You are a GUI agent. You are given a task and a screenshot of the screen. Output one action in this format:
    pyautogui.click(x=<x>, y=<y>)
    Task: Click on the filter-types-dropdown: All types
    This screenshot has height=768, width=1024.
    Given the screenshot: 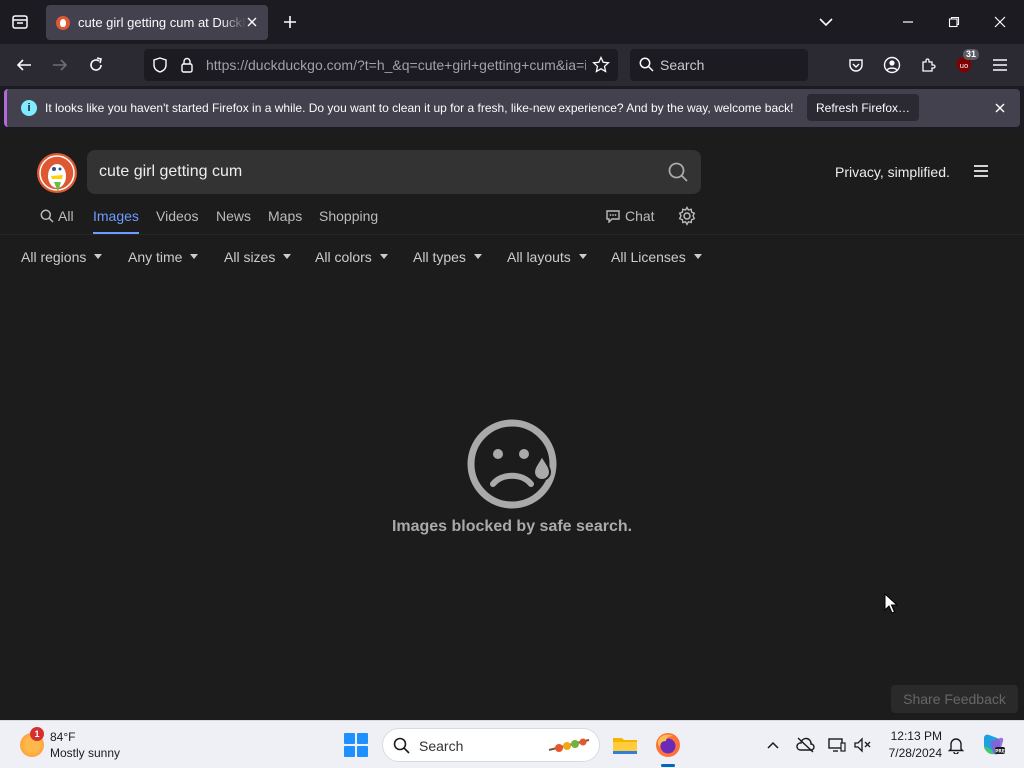 What is the action you would take?
    pyautogui.click(x=447, y=257)
    